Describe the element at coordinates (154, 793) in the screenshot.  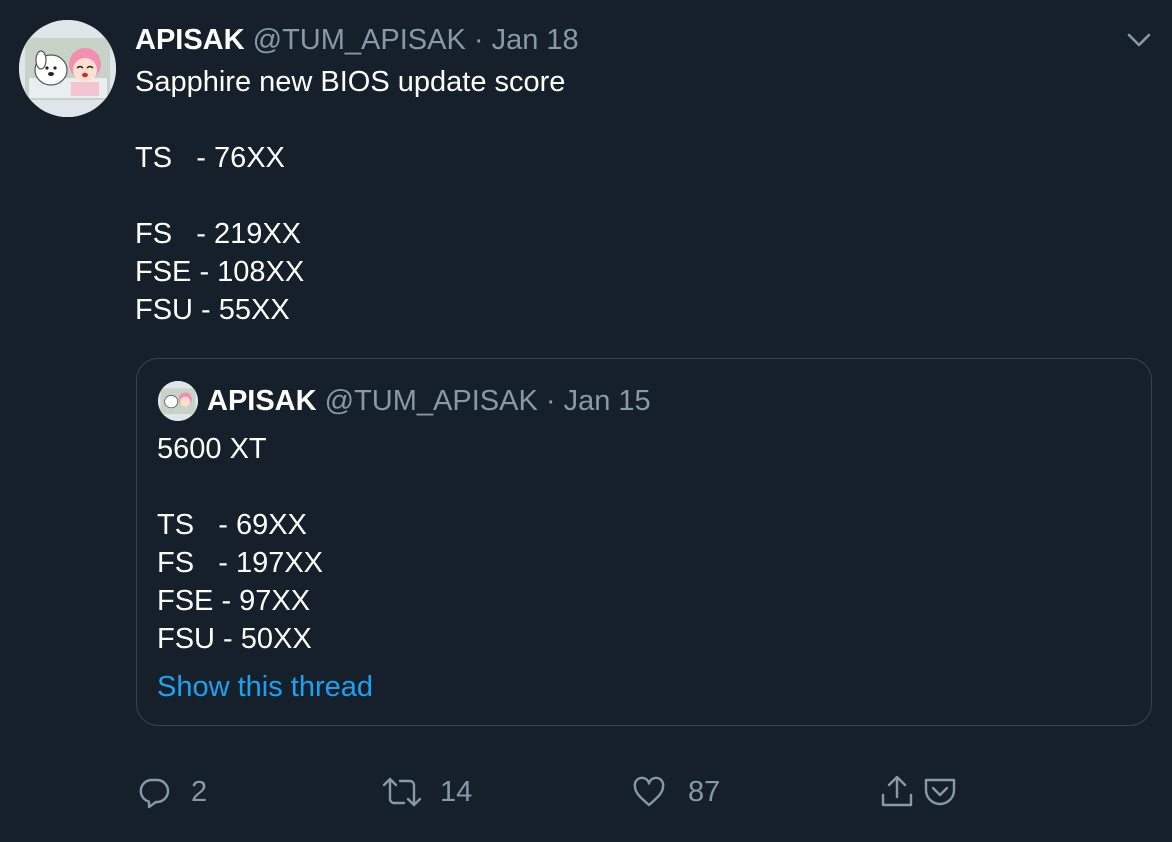
I see `reply-icon` at that location.